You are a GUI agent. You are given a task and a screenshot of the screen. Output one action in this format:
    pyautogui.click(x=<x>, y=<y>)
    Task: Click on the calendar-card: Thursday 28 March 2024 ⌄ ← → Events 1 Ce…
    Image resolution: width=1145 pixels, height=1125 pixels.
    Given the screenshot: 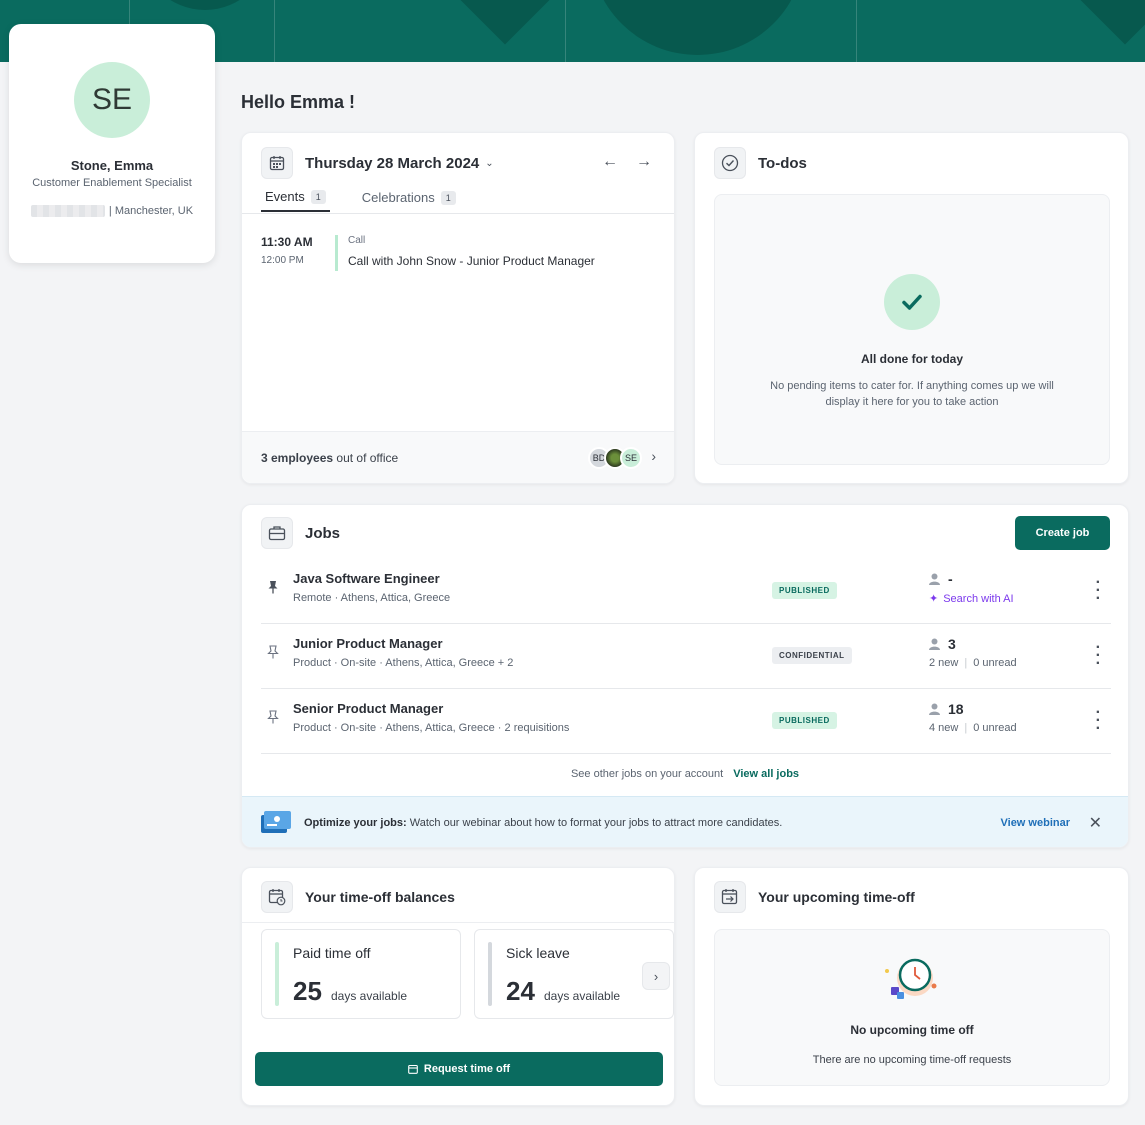 What is the action you would take?
    pyautogui.click(x=458, y=308)
    